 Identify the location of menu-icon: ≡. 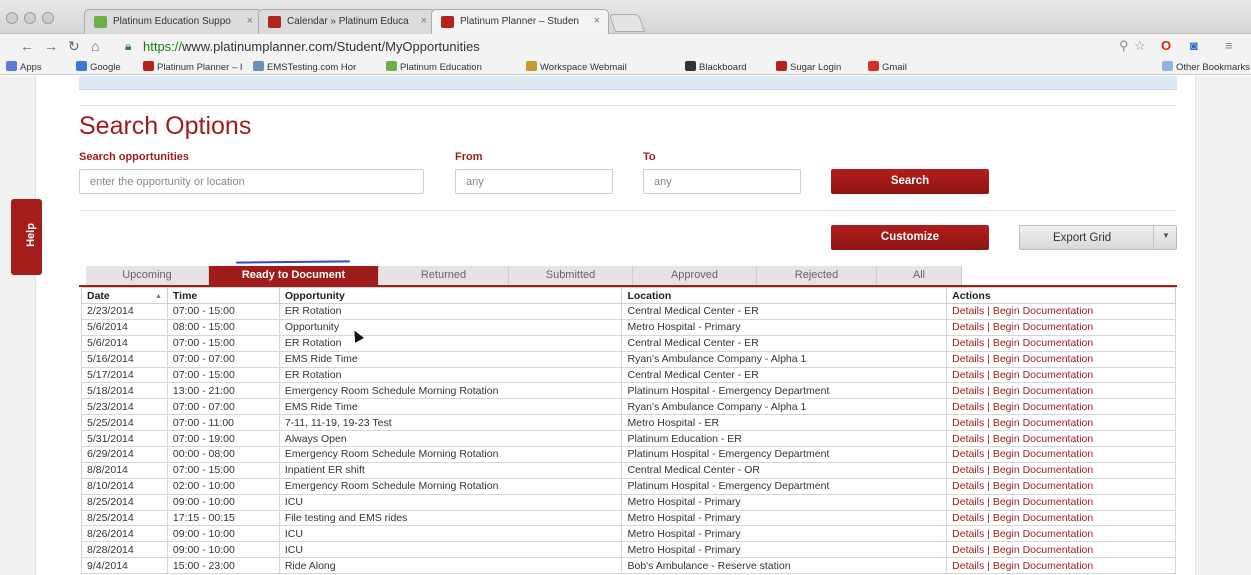
(1229, 45).